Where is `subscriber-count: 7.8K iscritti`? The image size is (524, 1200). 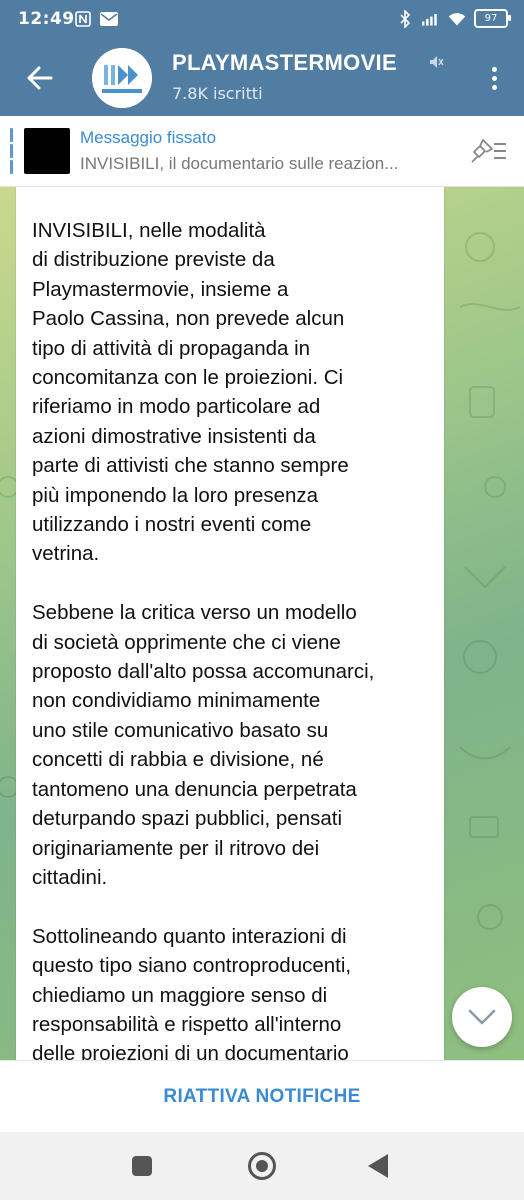
subscriber-count: 7.8K iscritti is located at coordinates (217, 93).